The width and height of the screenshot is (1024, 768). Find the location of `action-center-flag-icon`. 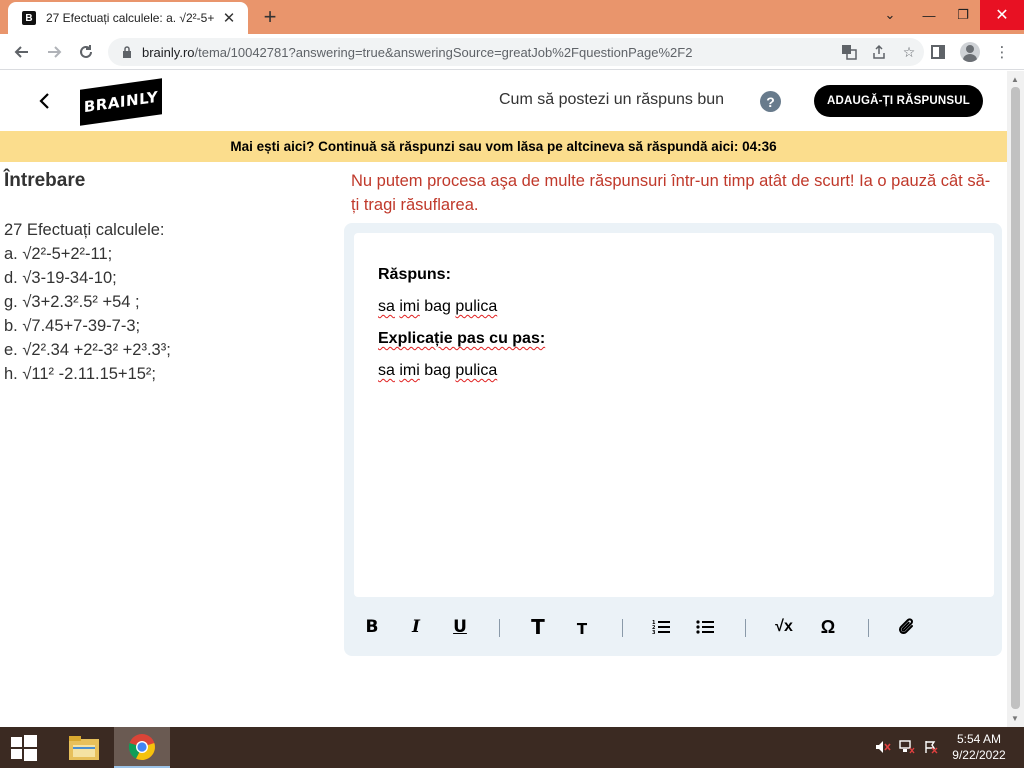

action-center-flag-icon is located at coordinates (931, 747).